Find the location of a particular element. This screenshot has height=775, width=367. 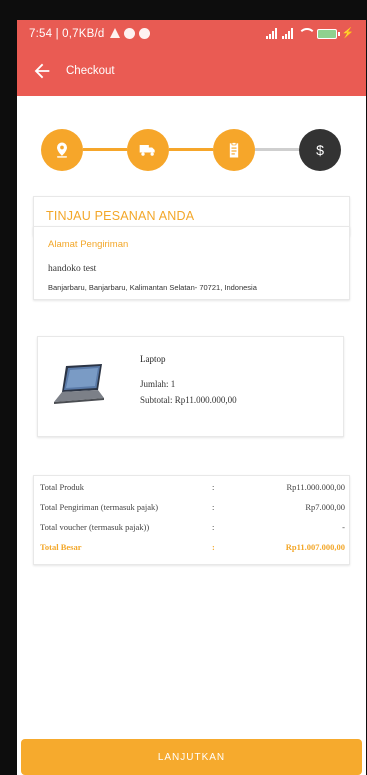

continue-button: LANJUTKAN is located at coordinates (191, 757).